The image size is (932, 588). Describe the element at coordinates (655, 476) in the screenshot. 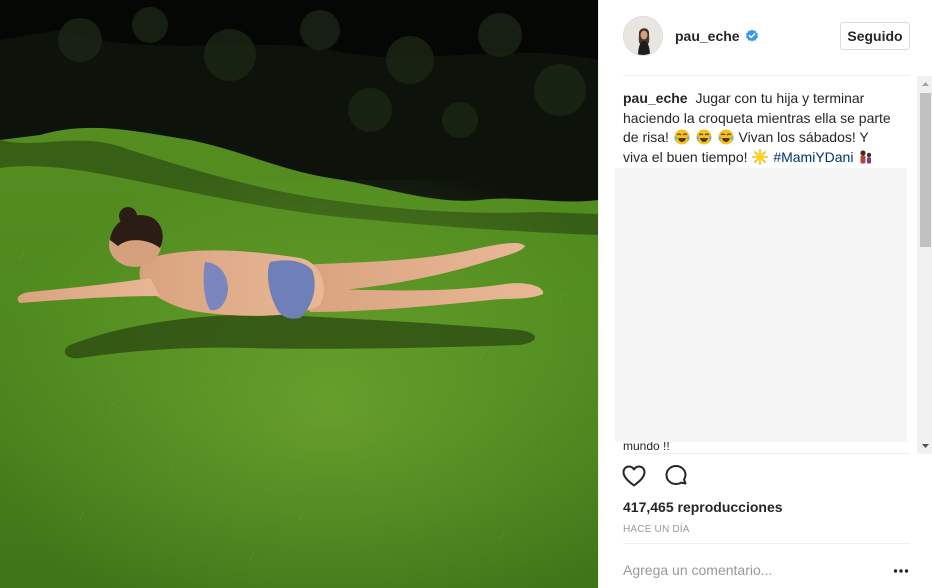

I see `post-actions` at that location.